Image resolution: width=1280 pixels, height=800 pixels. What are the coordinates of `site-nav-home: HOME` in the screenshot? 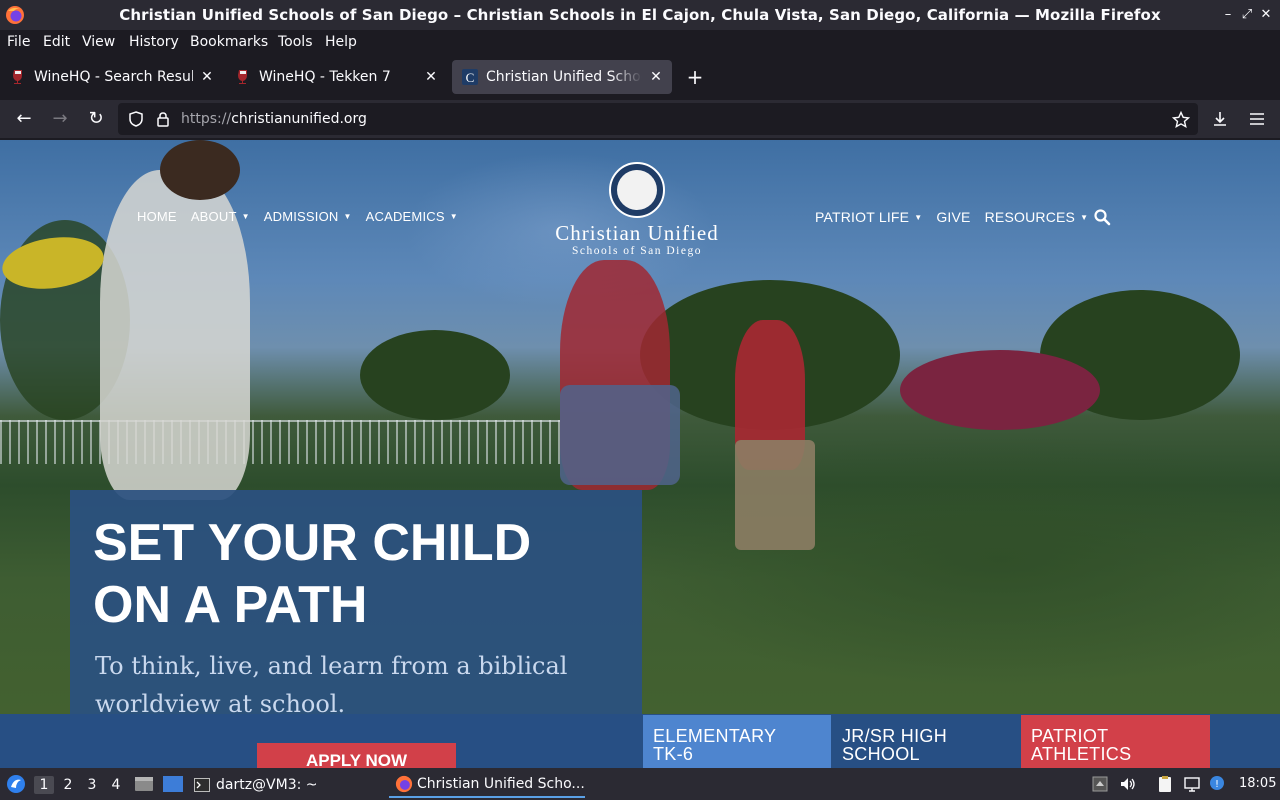 It's located at (157, 216).